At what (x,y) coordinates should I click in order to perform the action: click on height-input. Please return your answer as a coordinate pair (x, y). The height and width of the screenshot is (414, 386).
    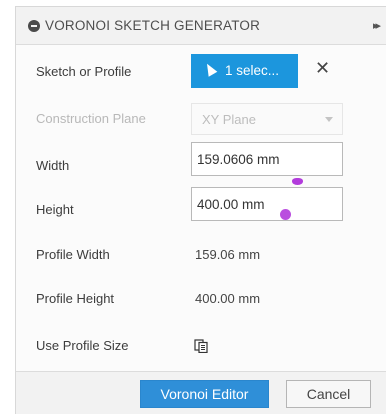
    Looking at the image, I should click on (267, 204).